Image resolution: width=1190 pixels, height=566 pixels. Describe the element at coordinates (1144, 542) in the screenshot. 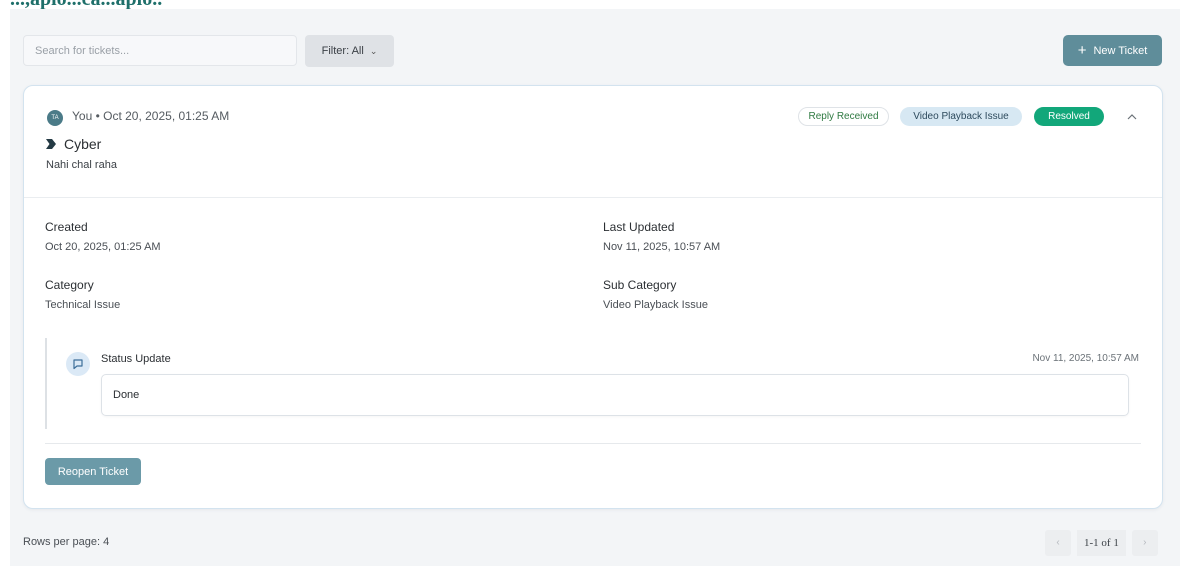

I see `chevron-right-icon: ›` at that location.